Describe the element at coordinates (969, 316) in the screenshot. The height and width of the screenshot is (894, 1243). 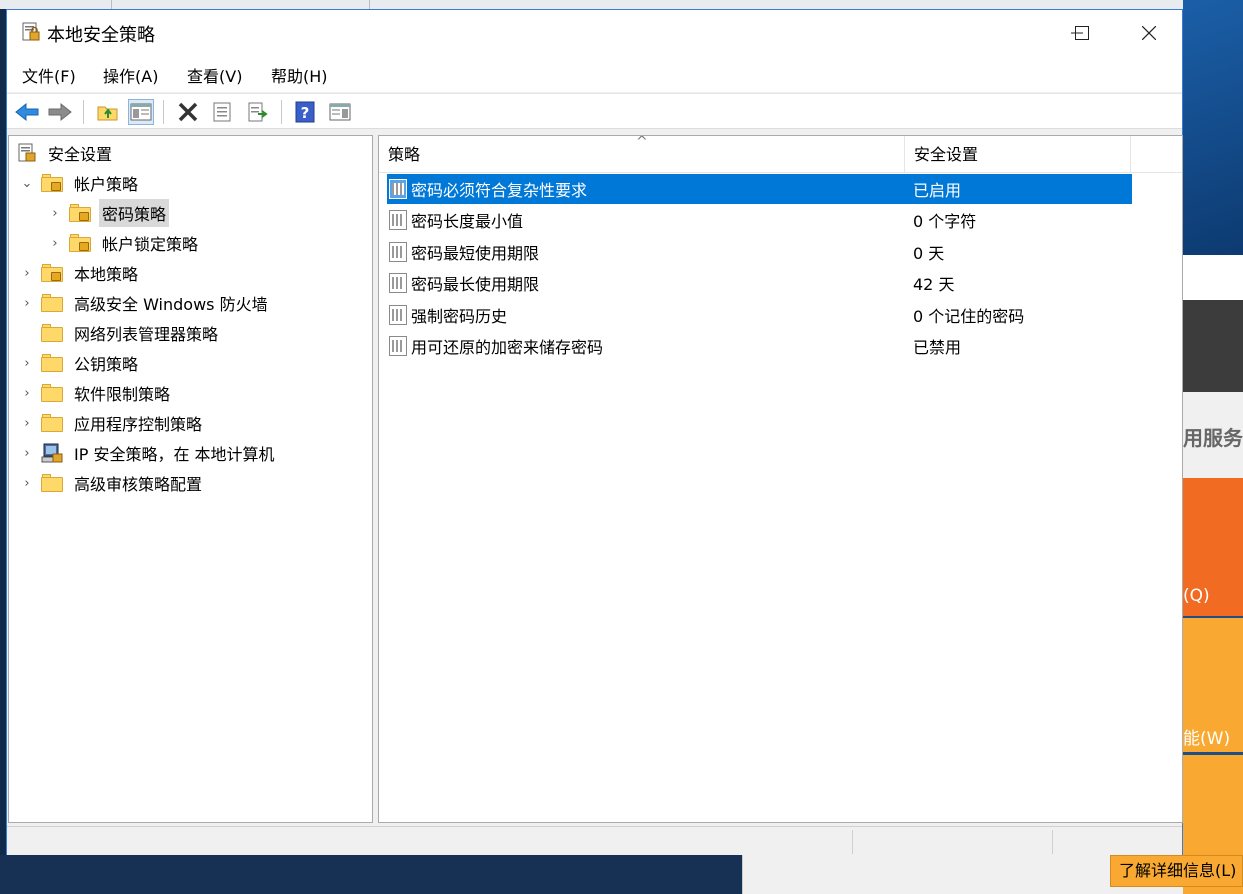
I see `policy-setting: 0 个记住的密码` at that location.